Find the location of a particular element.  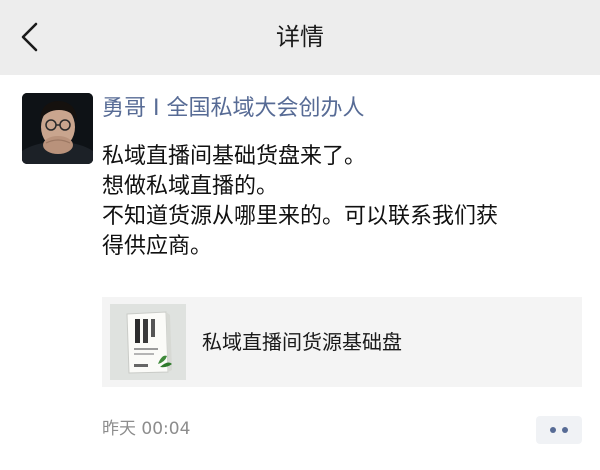

page-title: 详情 is located at coordinates (300, 37).